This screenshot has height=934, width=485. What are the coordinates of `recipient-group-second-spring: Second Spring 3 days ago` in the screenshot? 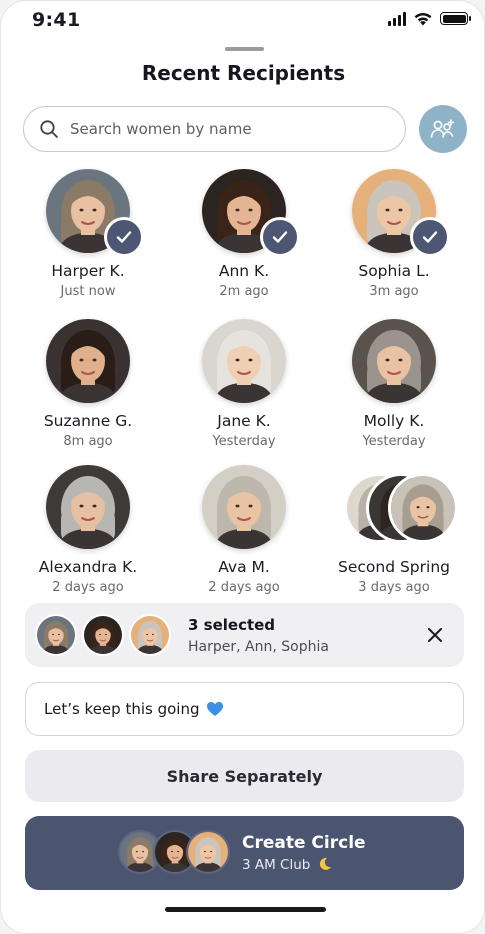 It's located at (394, 530).